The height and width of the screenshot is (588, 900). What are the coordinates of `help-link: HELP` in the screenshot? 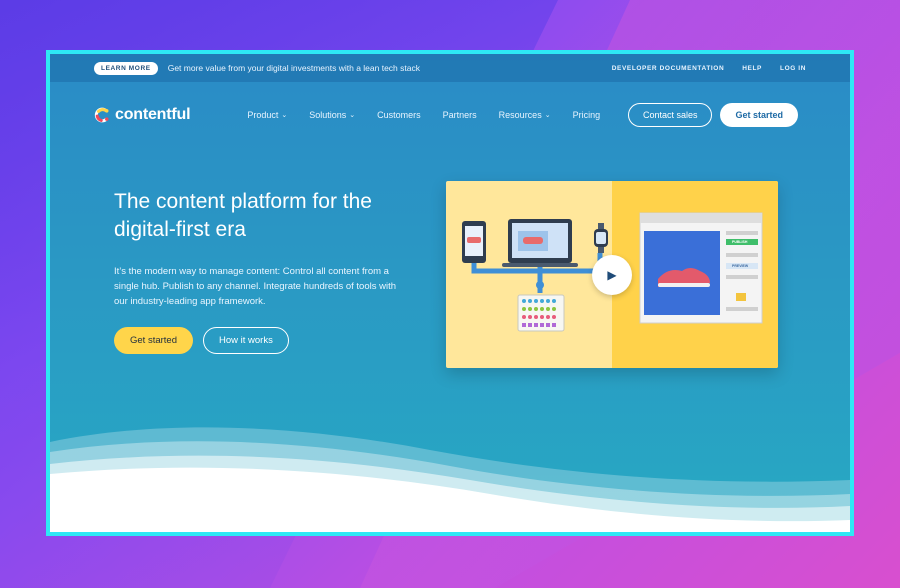 It's located at (752, 68).